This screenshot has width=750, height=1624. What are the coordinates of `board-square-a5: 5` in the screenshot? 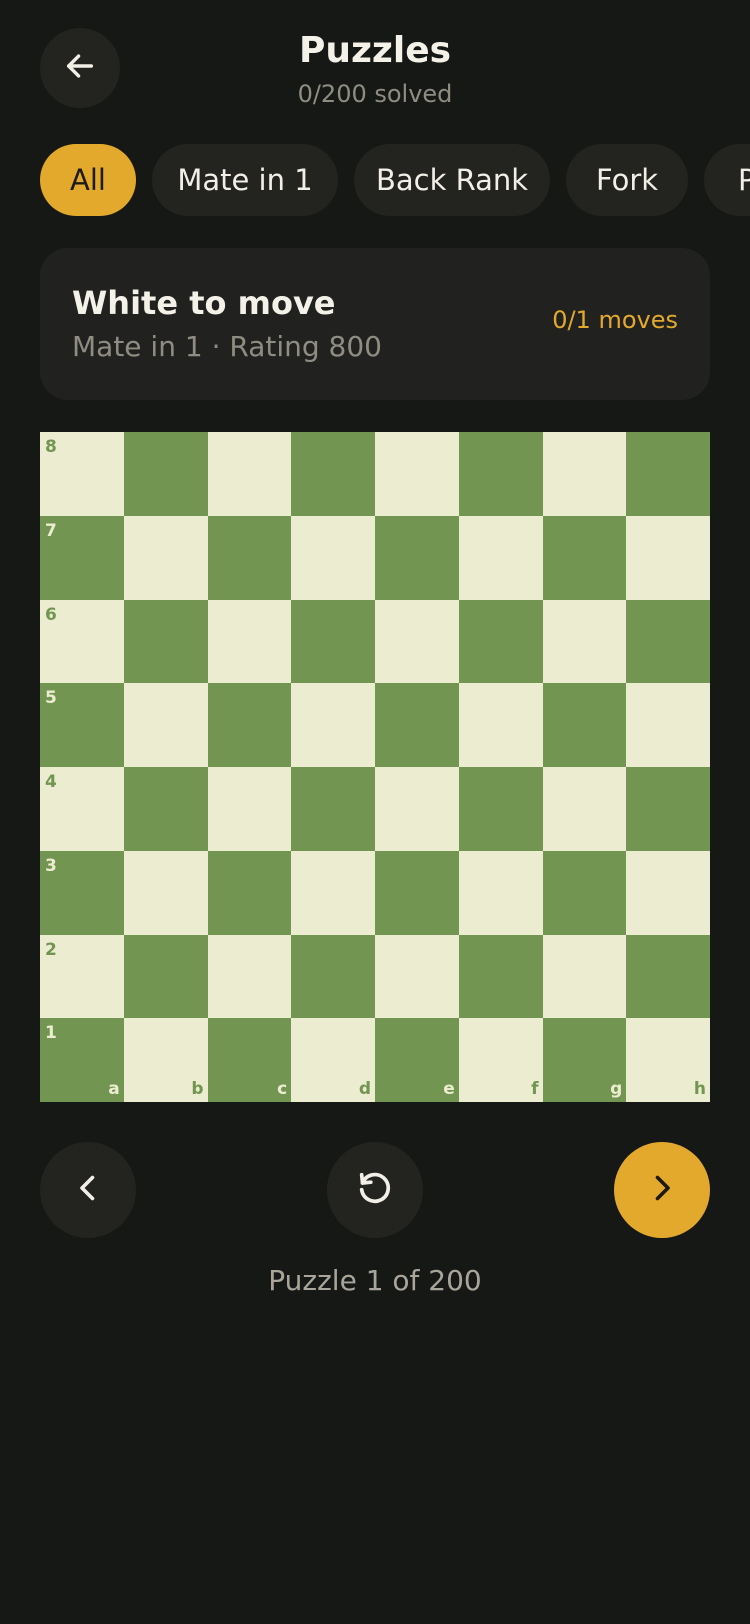 It's located at (82, 725).